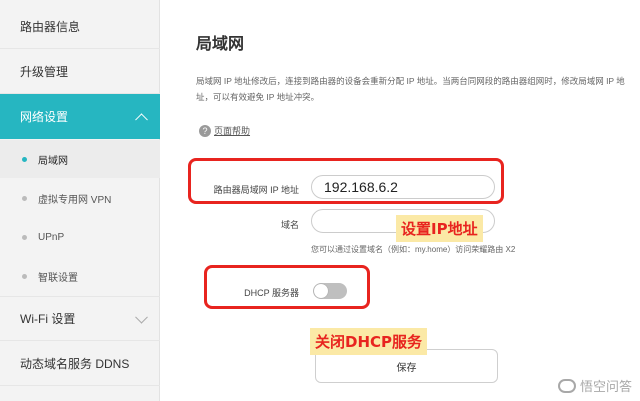 This screenshot has width=640, height=401. What do you see at coordinates (346, 181) in the screenshot?
I see `ip-highlight-box` at bounding box center [346, 181].